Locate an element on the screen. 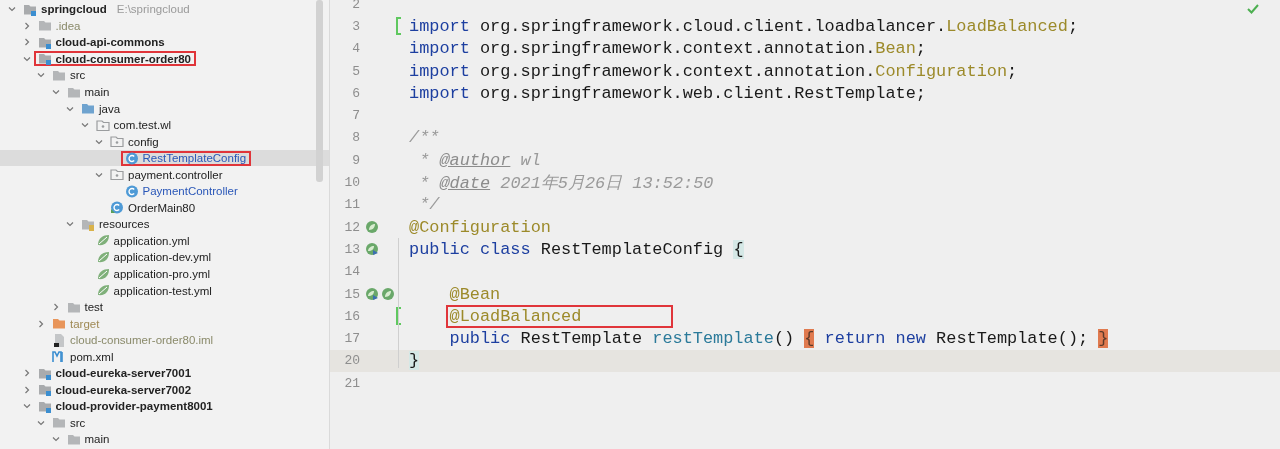 The height and width of the screenshot is (449, 1280). line-number: 21 is located at coordinates (351, 383).